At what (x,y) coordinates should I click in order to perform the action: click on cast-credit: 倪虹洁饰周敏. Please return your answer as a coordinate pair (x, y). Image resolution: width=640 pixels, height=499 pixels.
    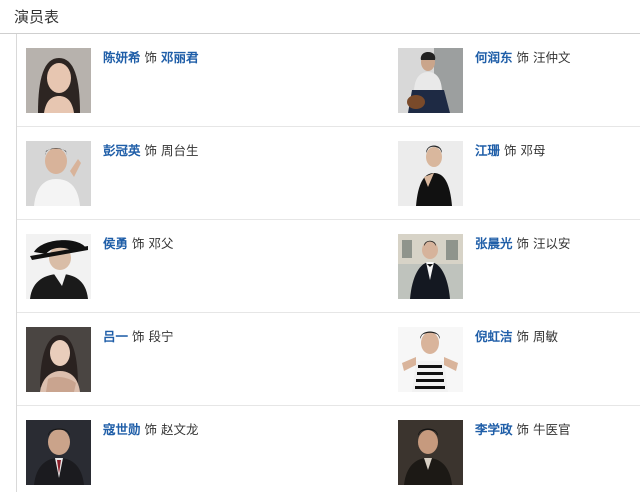
    Looking at the image, I should click on (516, 337).